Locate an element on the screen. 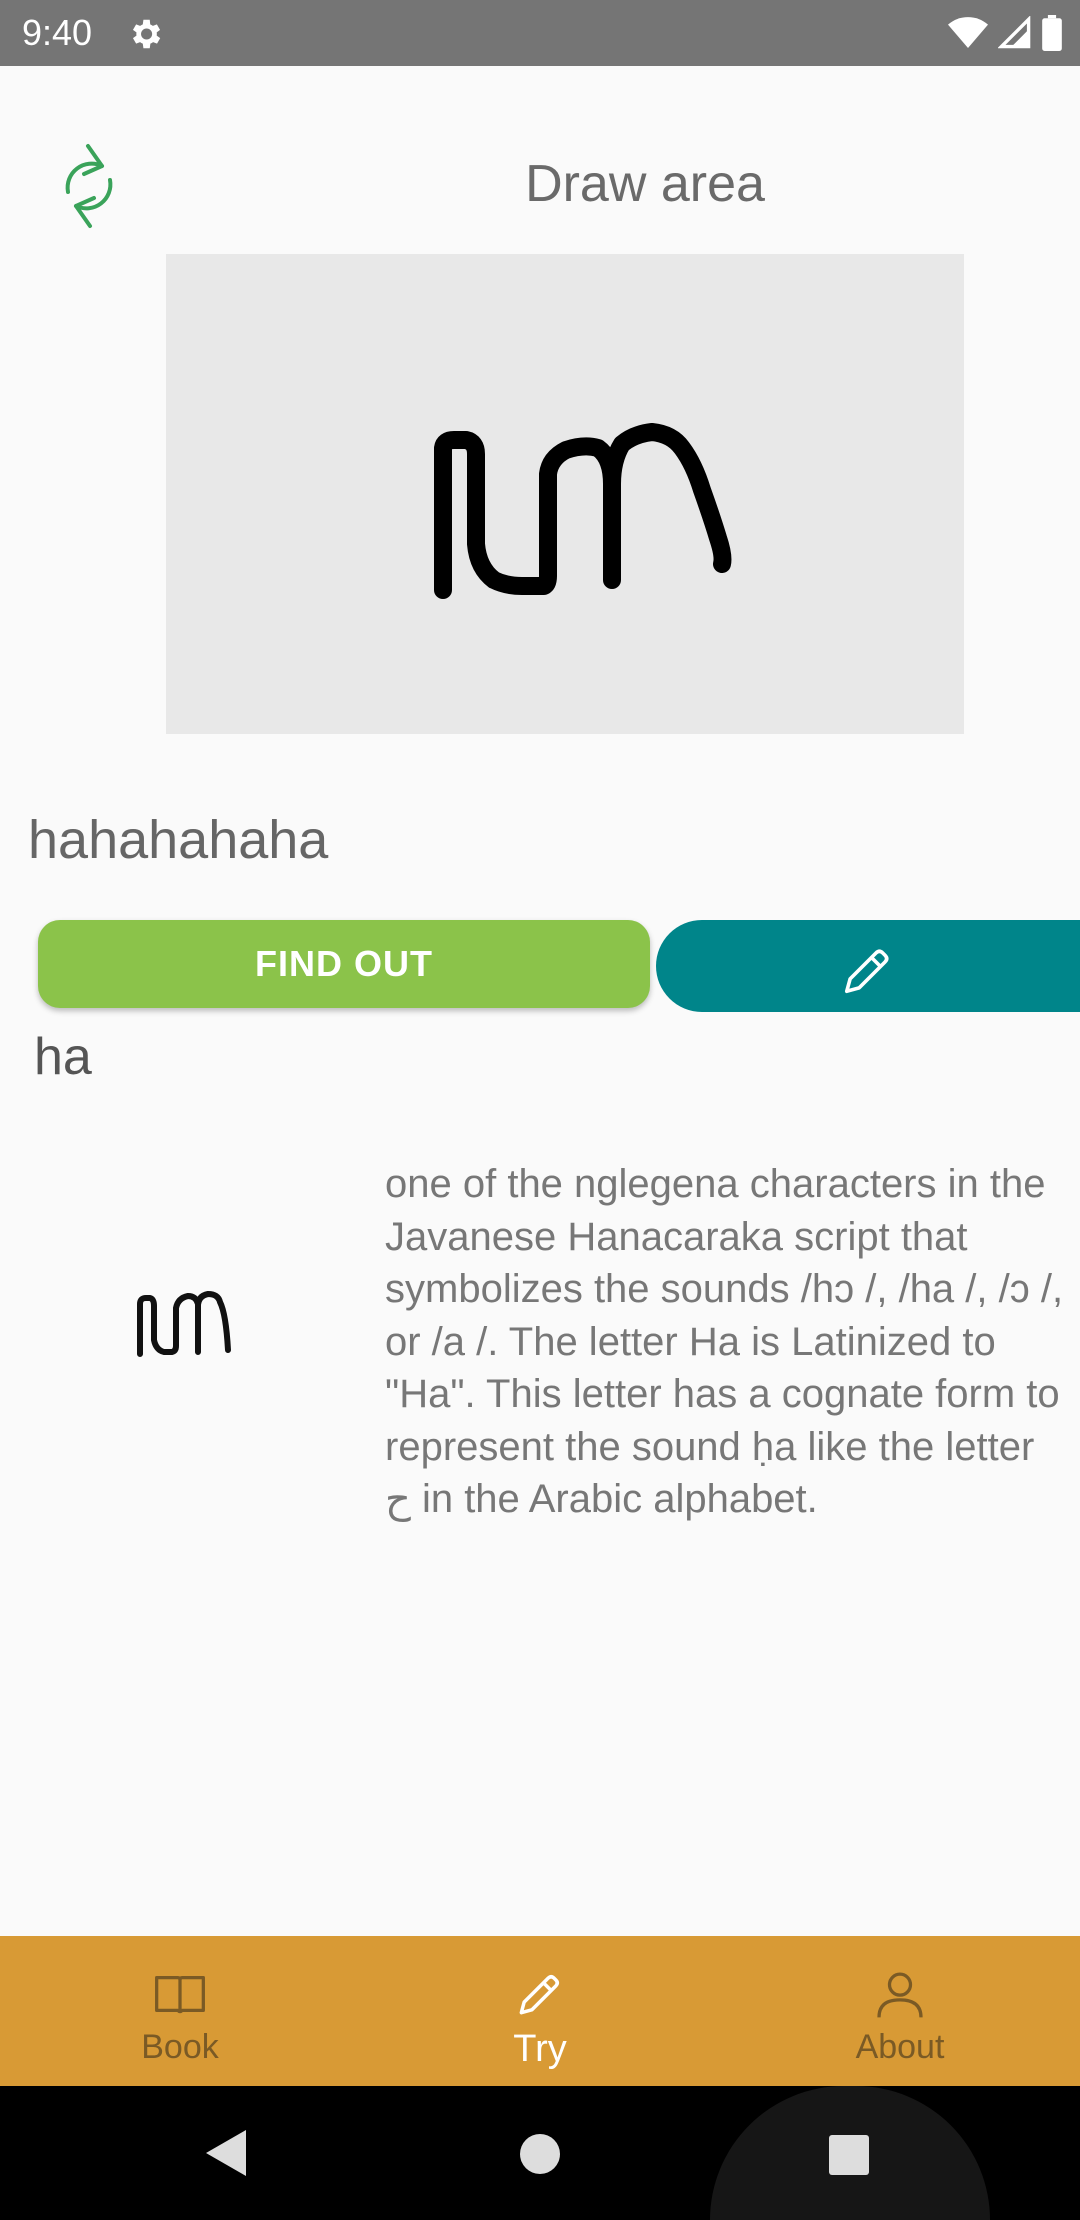 This screenshot has height=2220, width=1080. status-bar: 9:40 is located at coordinates (540, 33).